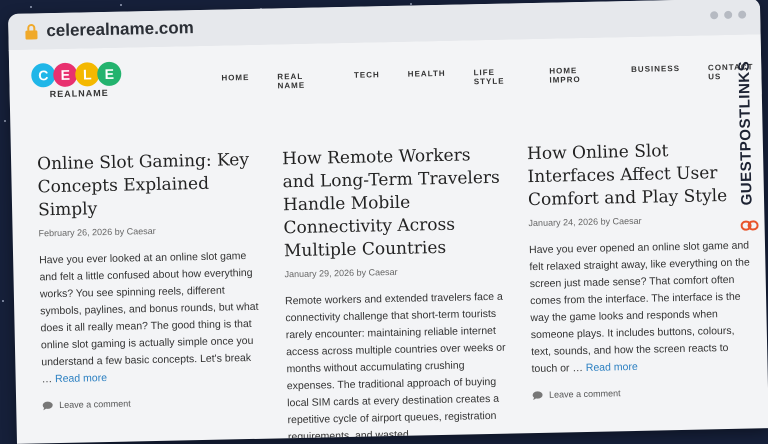  I want to click on logo-letter: C, so click(43, 75).